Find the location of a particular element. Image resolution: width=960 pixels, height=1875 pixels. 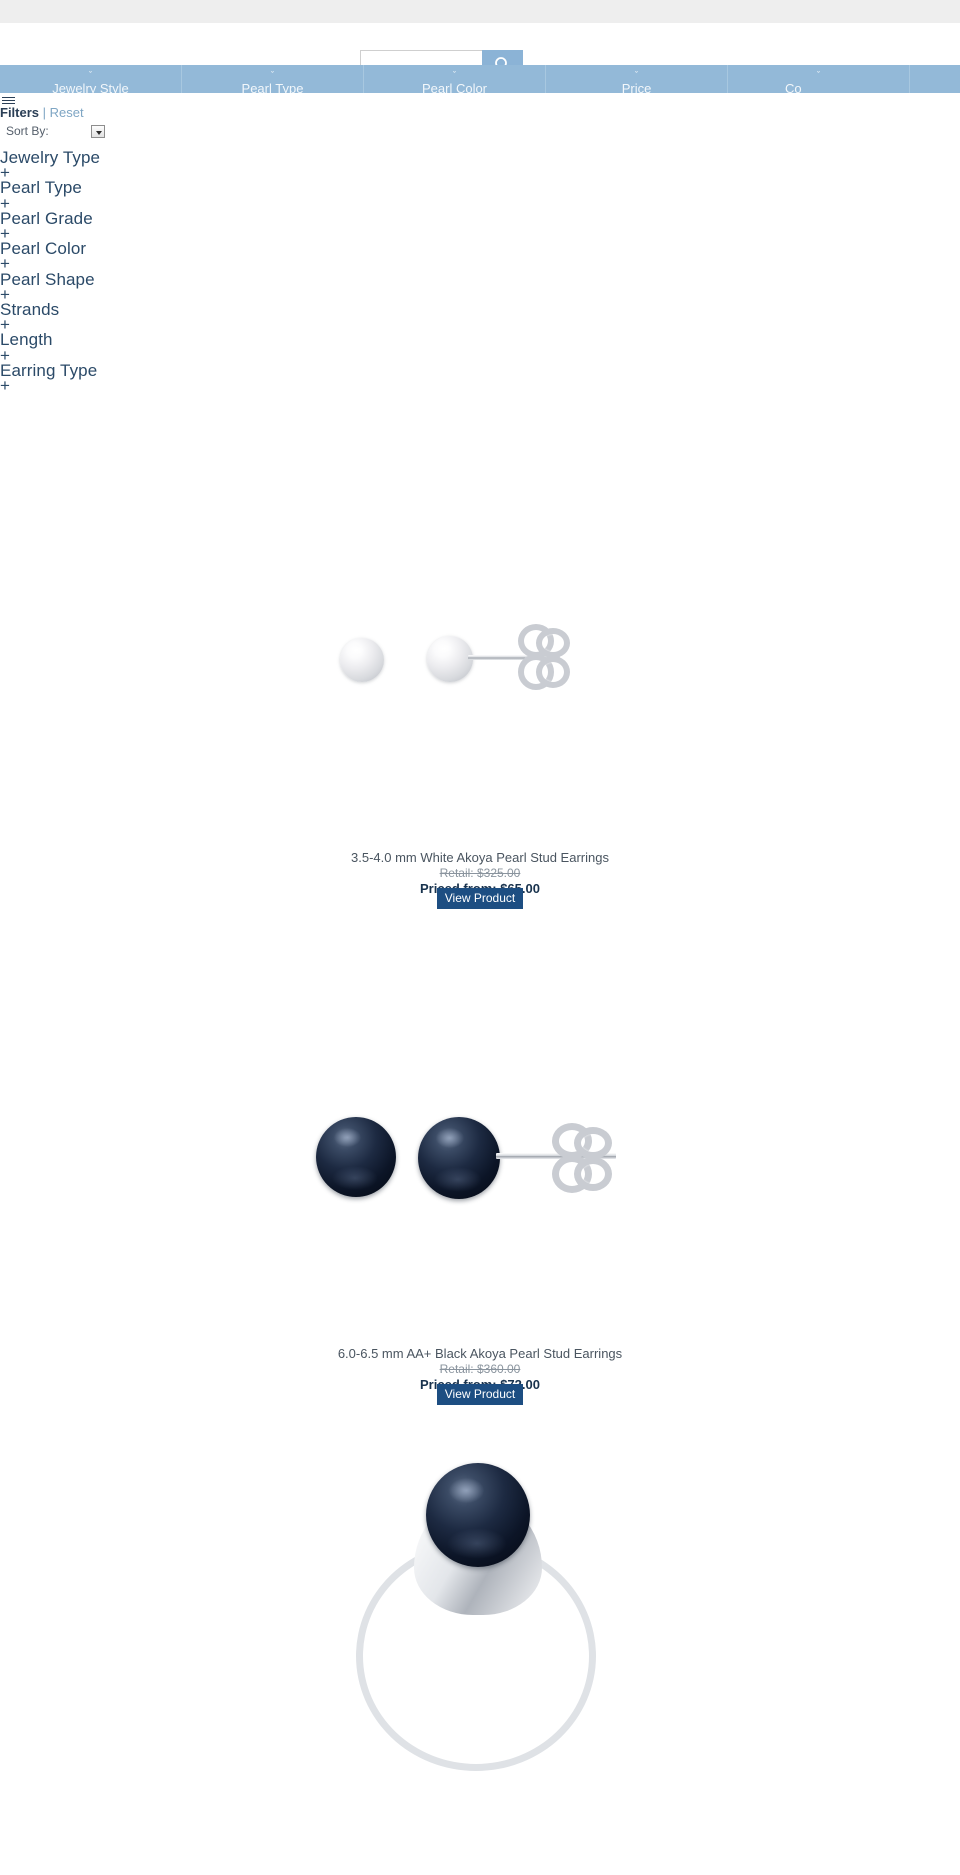

facet-earring-type: Earring Type + is located at coordinates (65, 377).